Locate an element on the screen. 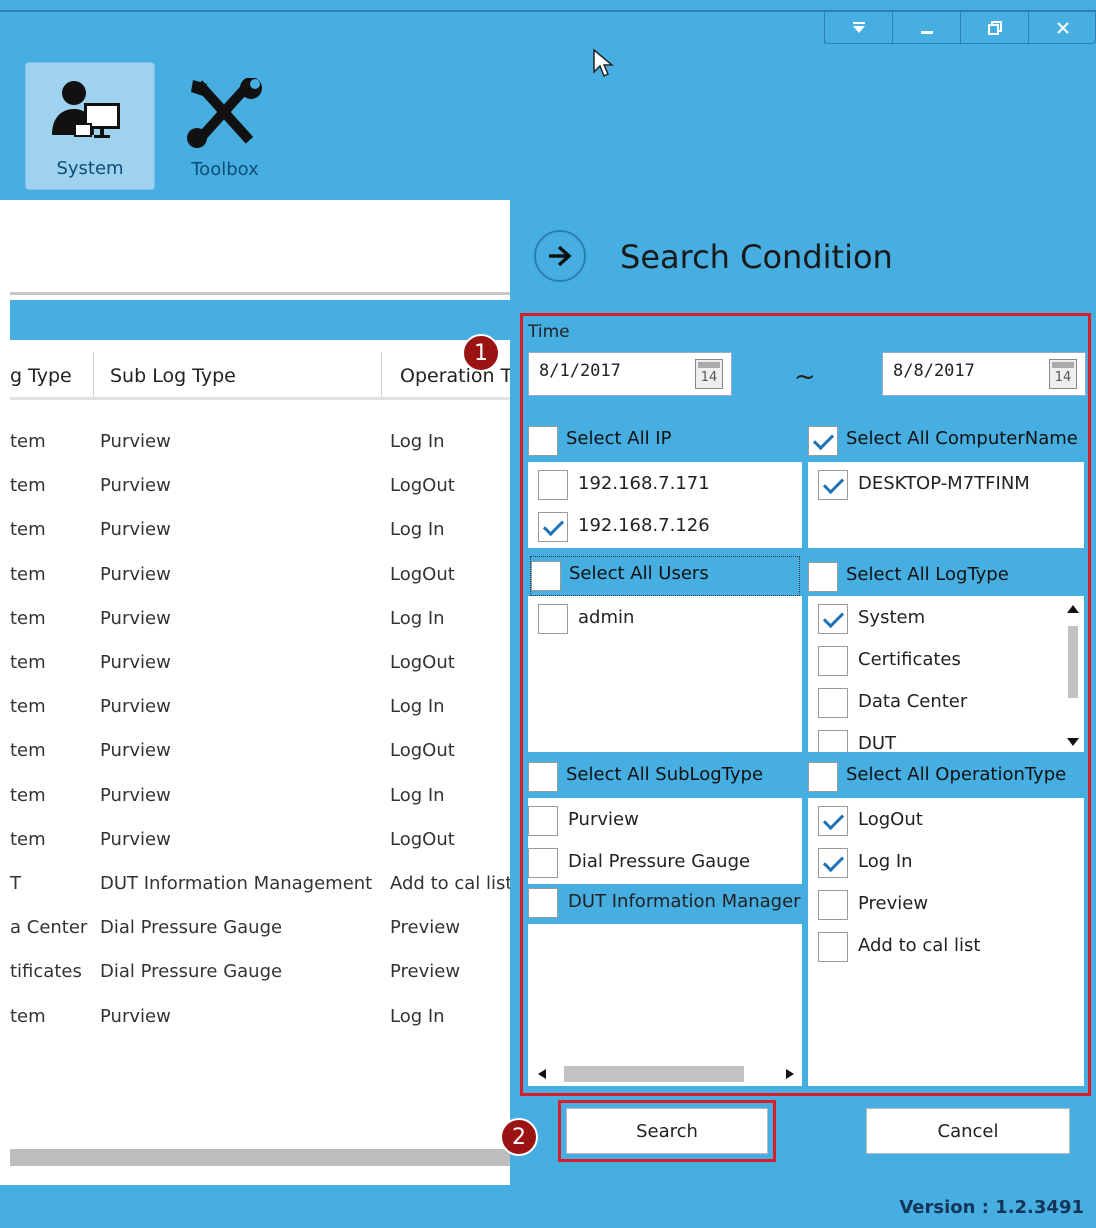  ip-list: 192.168.7.171 192.168.7.126 is located at coordinates (665, 505).